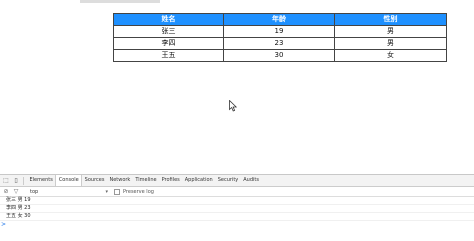 The height and width of the screenshot is (241, 474). I want to click on people-table: 姓名 年龄 性别 张三 19 男 李四 23 男 王五 30 女, so click(280, 37).